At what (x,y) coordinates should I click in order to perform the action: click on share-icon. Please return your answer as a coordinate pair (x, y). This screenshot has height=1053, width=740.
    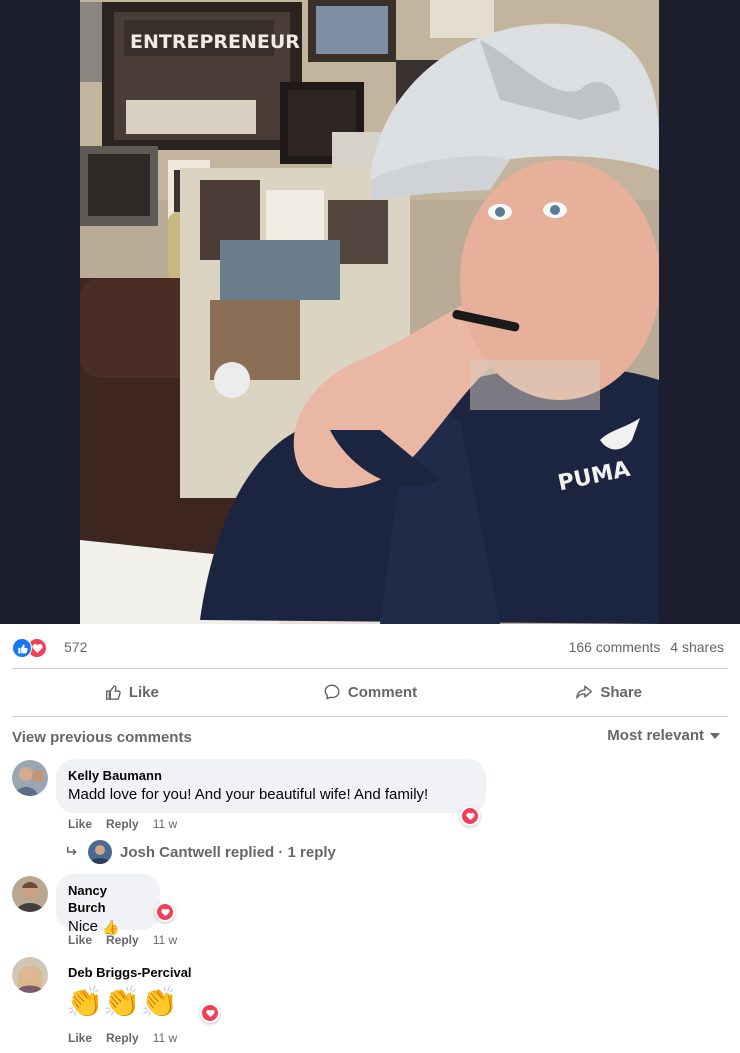
    Looking at the image, I should click on (584, 692).